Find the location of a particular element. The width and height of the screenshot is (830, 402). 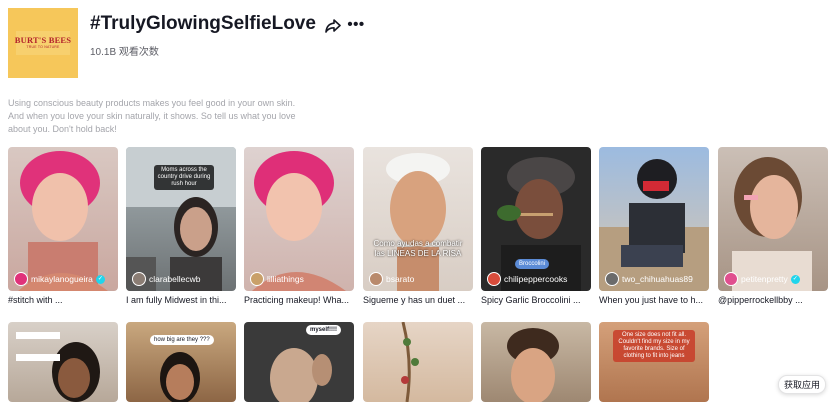

video-author: lilliathings is located at coordinates (277, 279).